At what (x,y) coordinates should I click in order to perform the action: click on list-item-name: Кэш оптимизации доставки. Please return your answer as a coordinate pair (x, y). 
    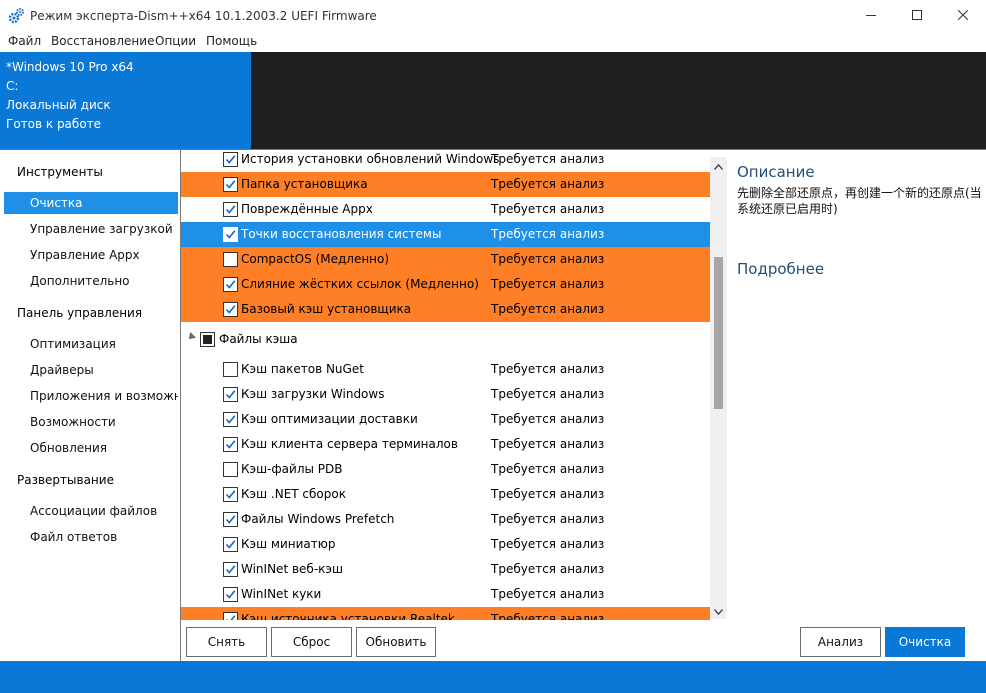
    Looking at the image, I should click on (329, 419).